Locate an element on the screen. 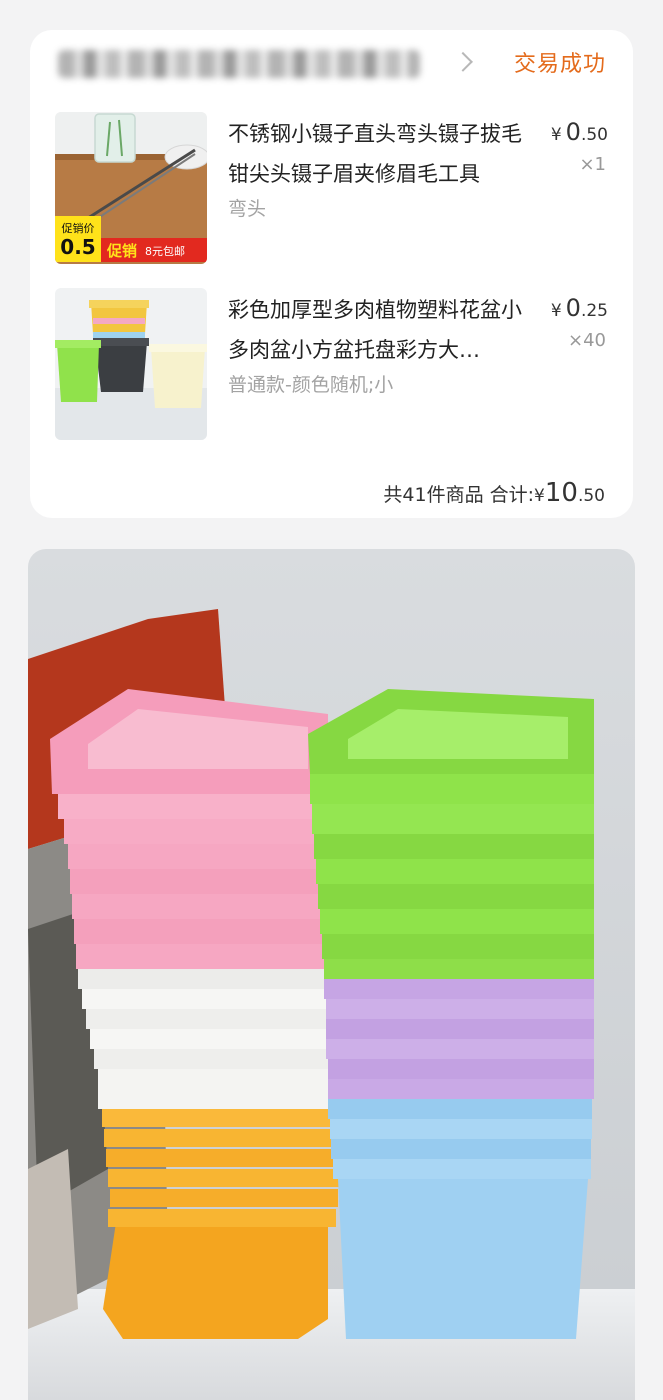  store-row: 交易成功 is located at coordinates (332, 65).